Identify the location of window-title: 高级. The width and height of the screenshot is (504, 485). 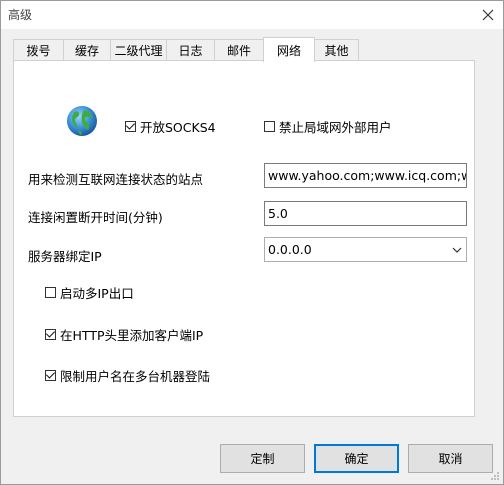
(20, 15).